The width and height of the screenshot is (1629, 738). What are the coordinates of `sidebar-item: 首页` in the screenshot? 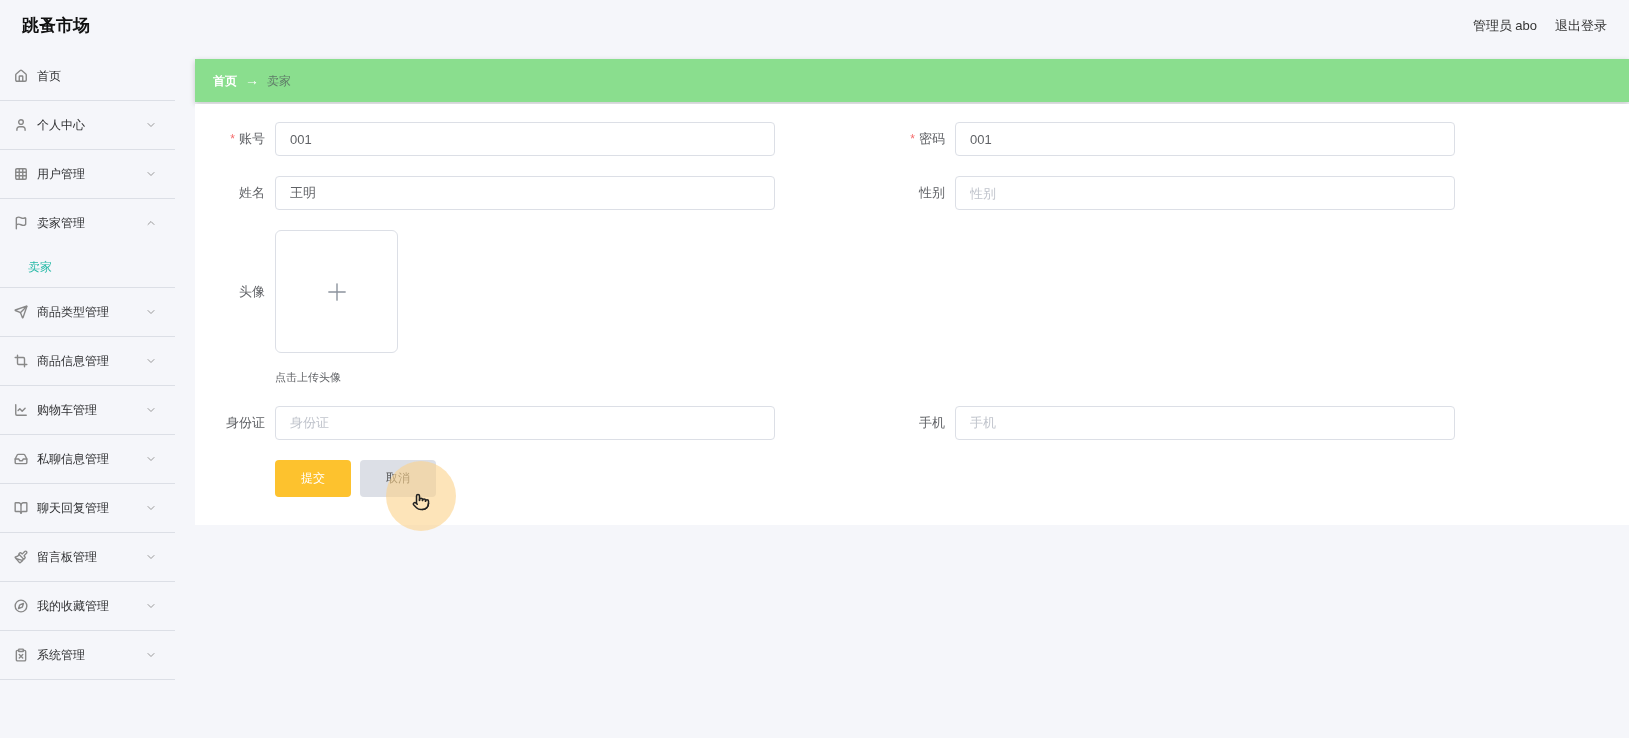 It's located at (87, 76).